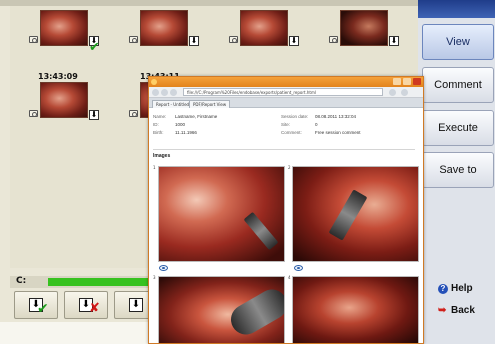 This screenshot has width=495, height=344. Describe the element at coordinates (286, 103) in the screenshot. I see `browser-tab-strip: Report - Untitled PDF/Report View` at that location.